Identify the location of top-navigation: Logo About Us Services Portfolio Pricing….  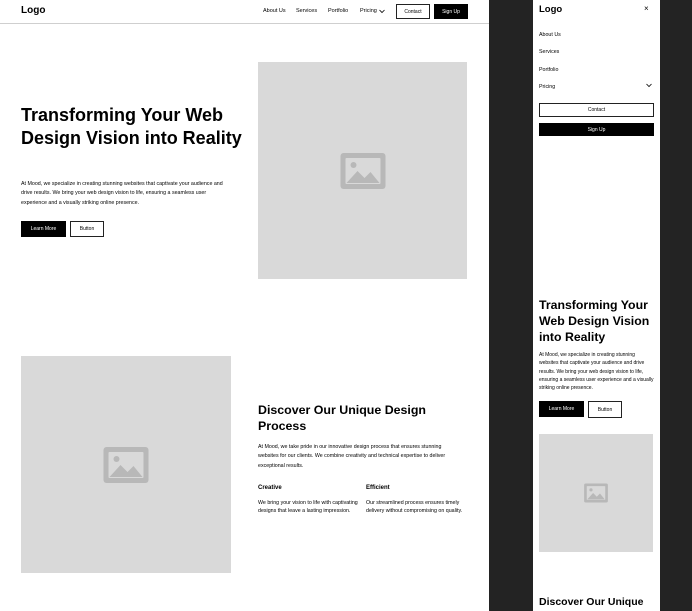
(244, 12).